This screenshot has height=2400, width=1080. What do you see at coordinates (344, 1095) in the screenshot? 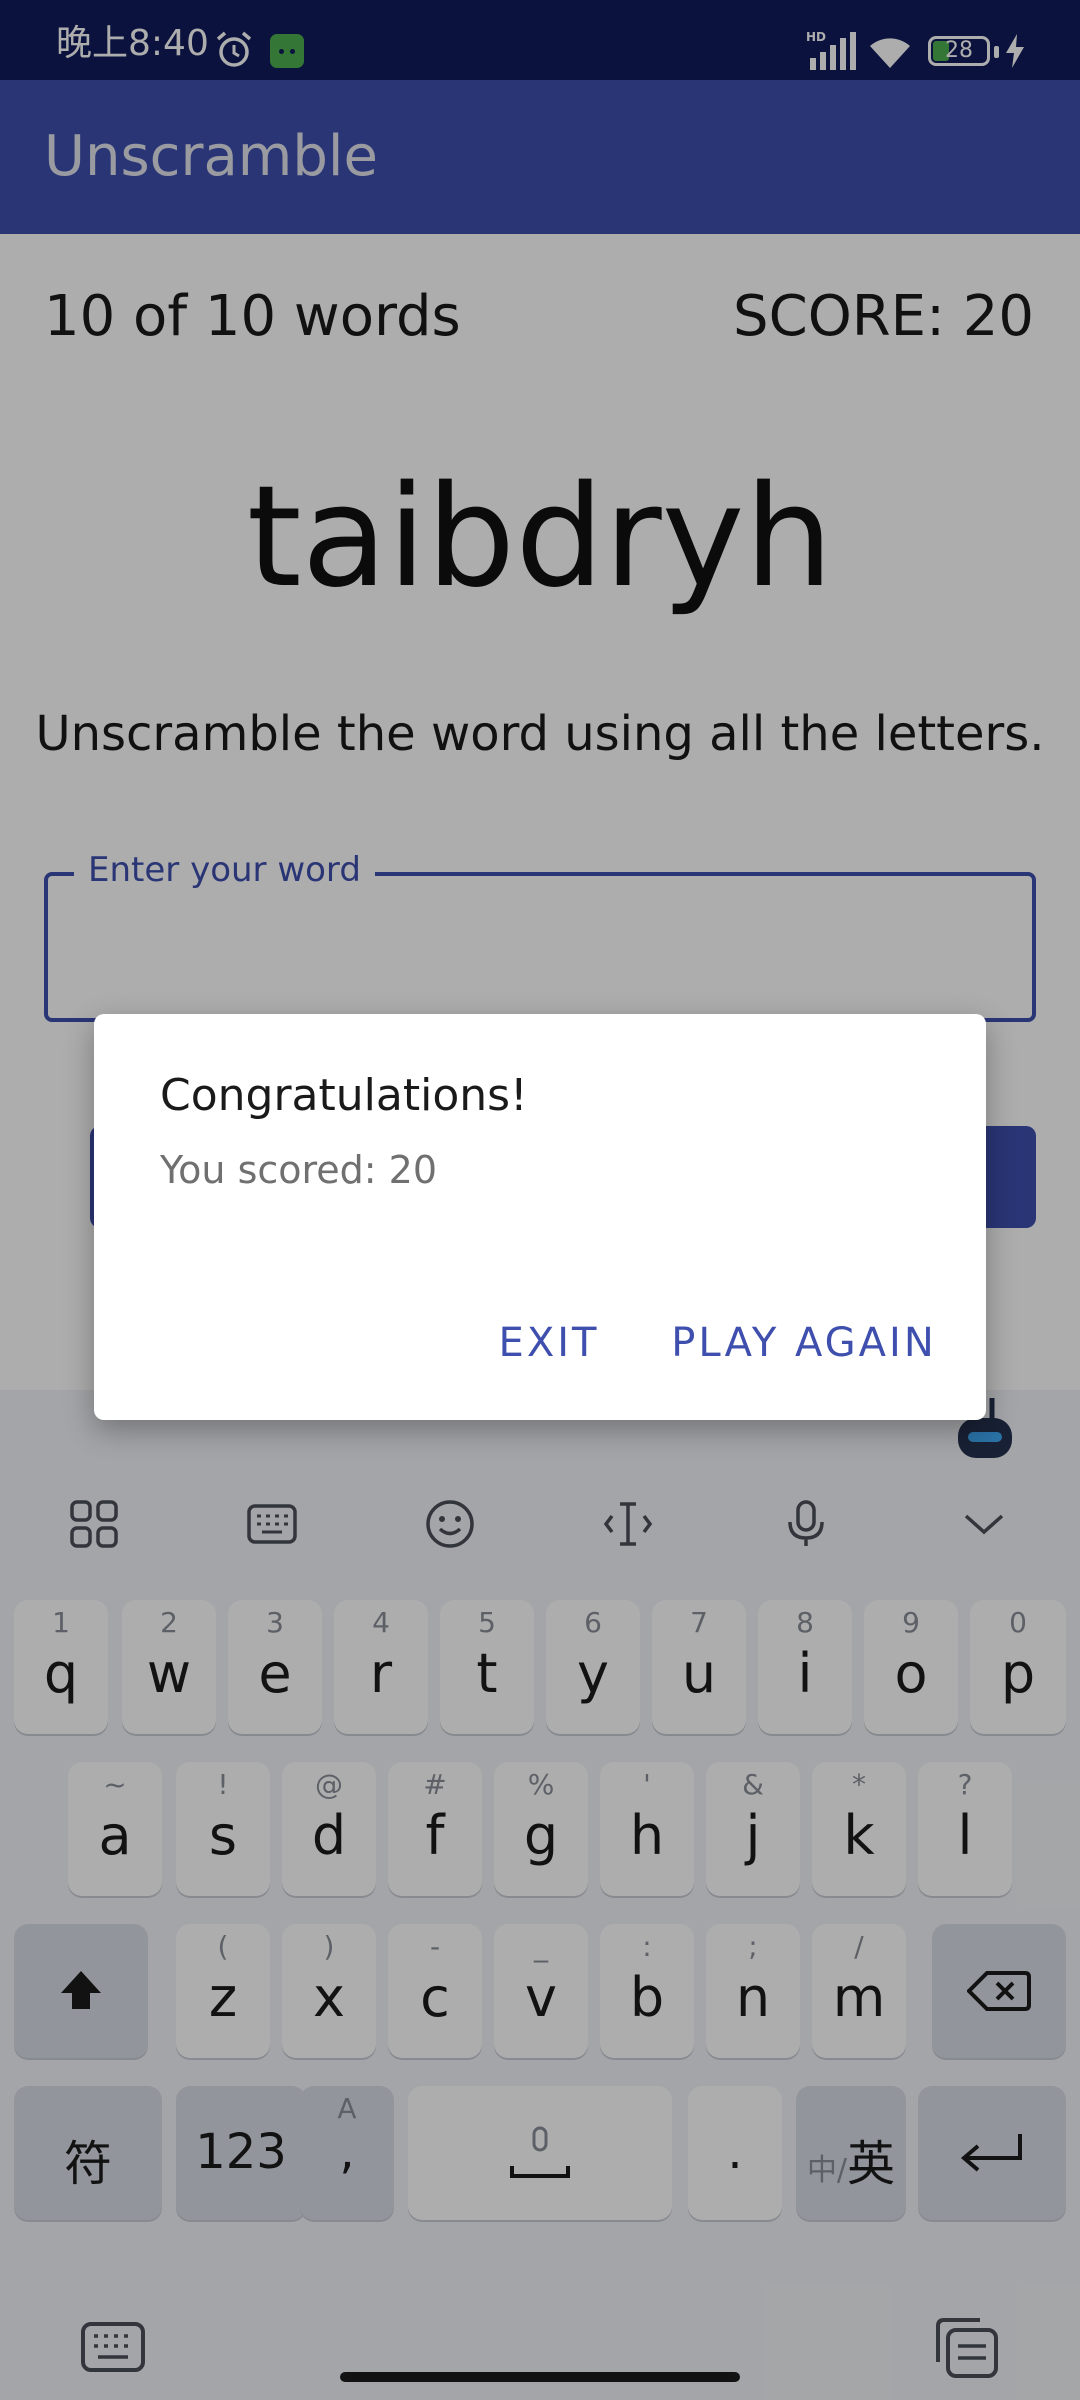
I see `dialog-title: Congratulations!` at bounding box center [344, 1095].